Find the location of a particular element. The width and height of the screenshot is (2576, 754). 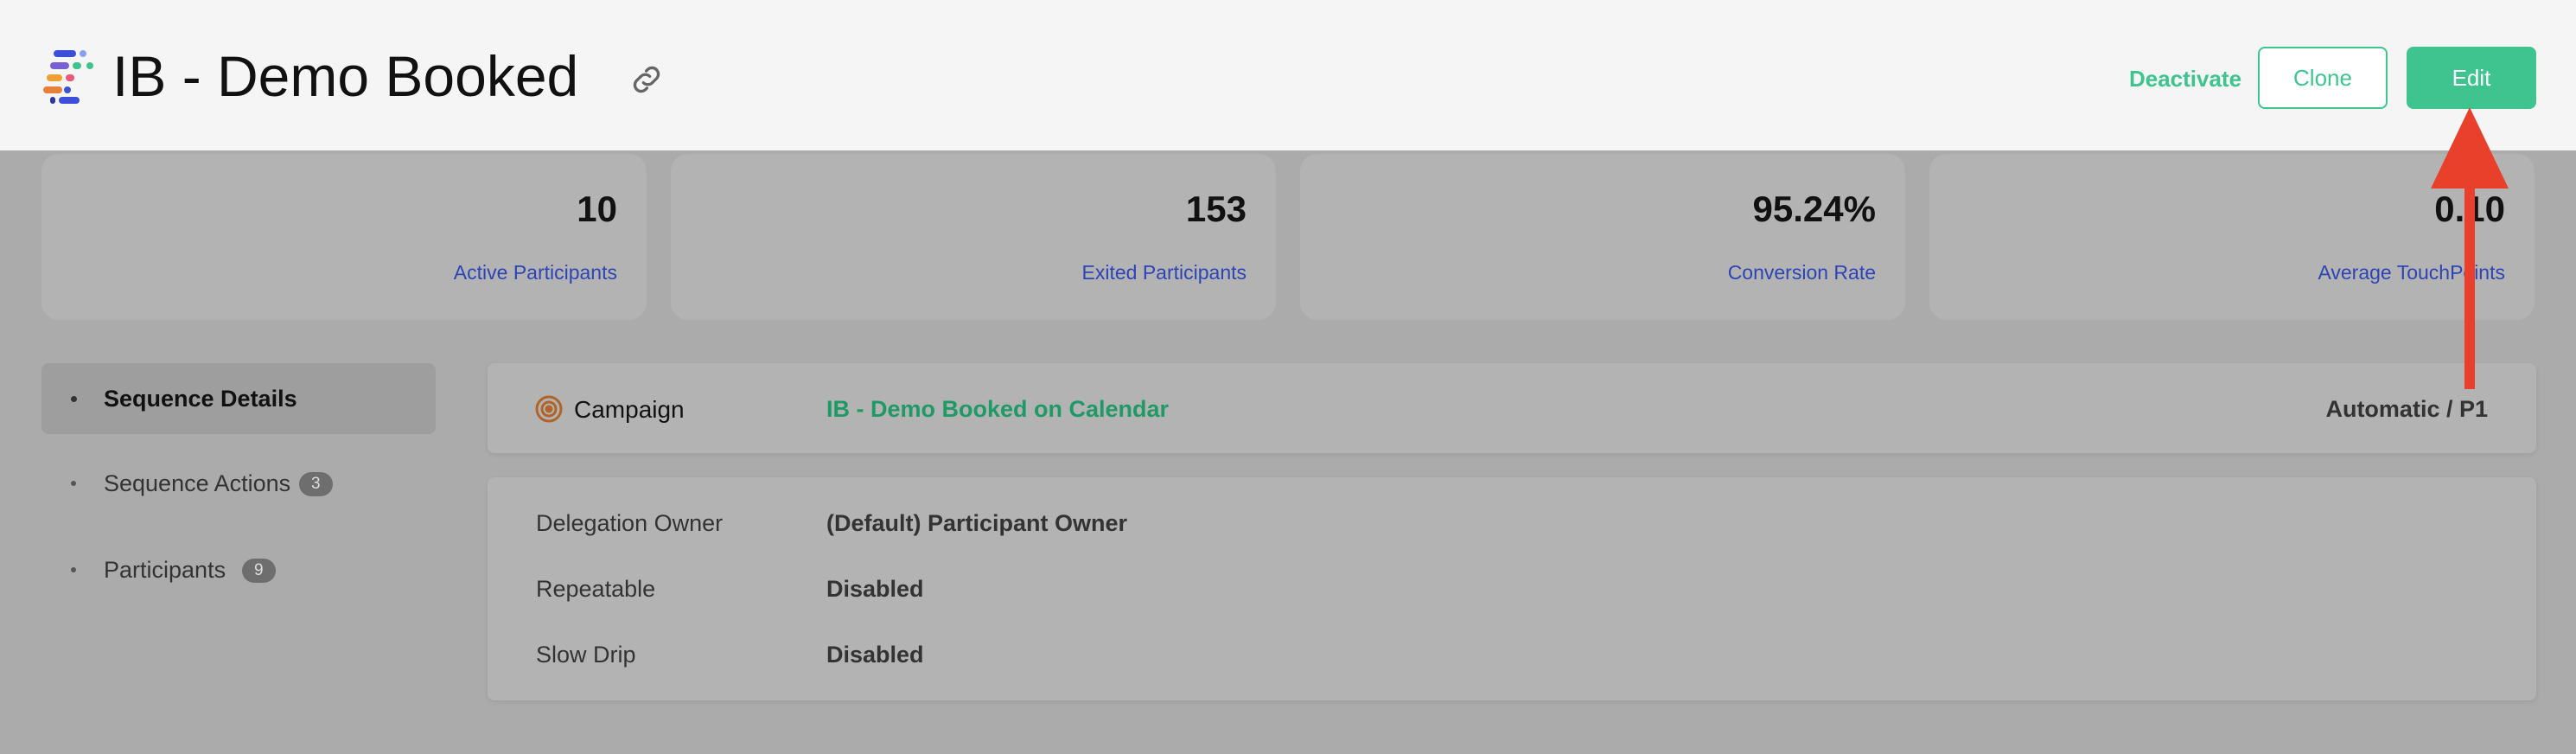

sidebar-item-participants: Participants 9 is located at coordinates (238, 569).